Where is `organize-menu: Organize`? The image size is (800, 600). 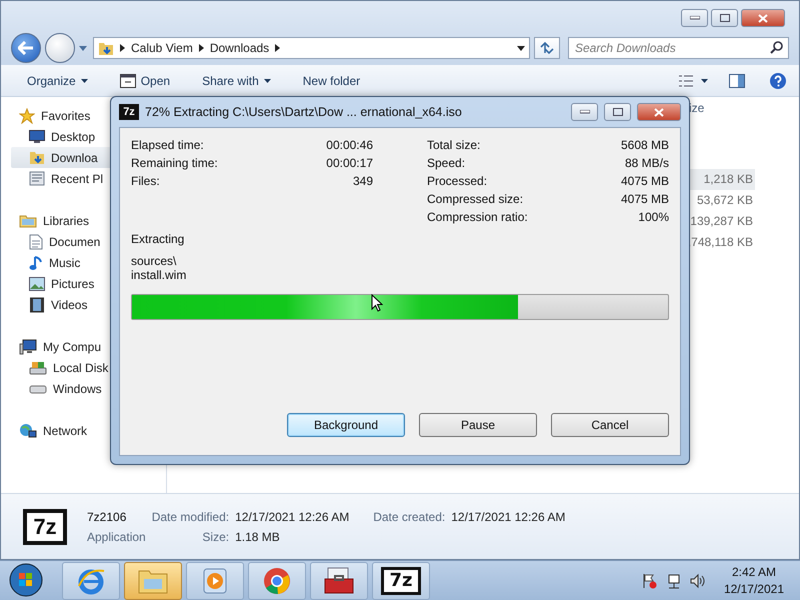
organize-menu: Organize is located at coordinates (57, 80).